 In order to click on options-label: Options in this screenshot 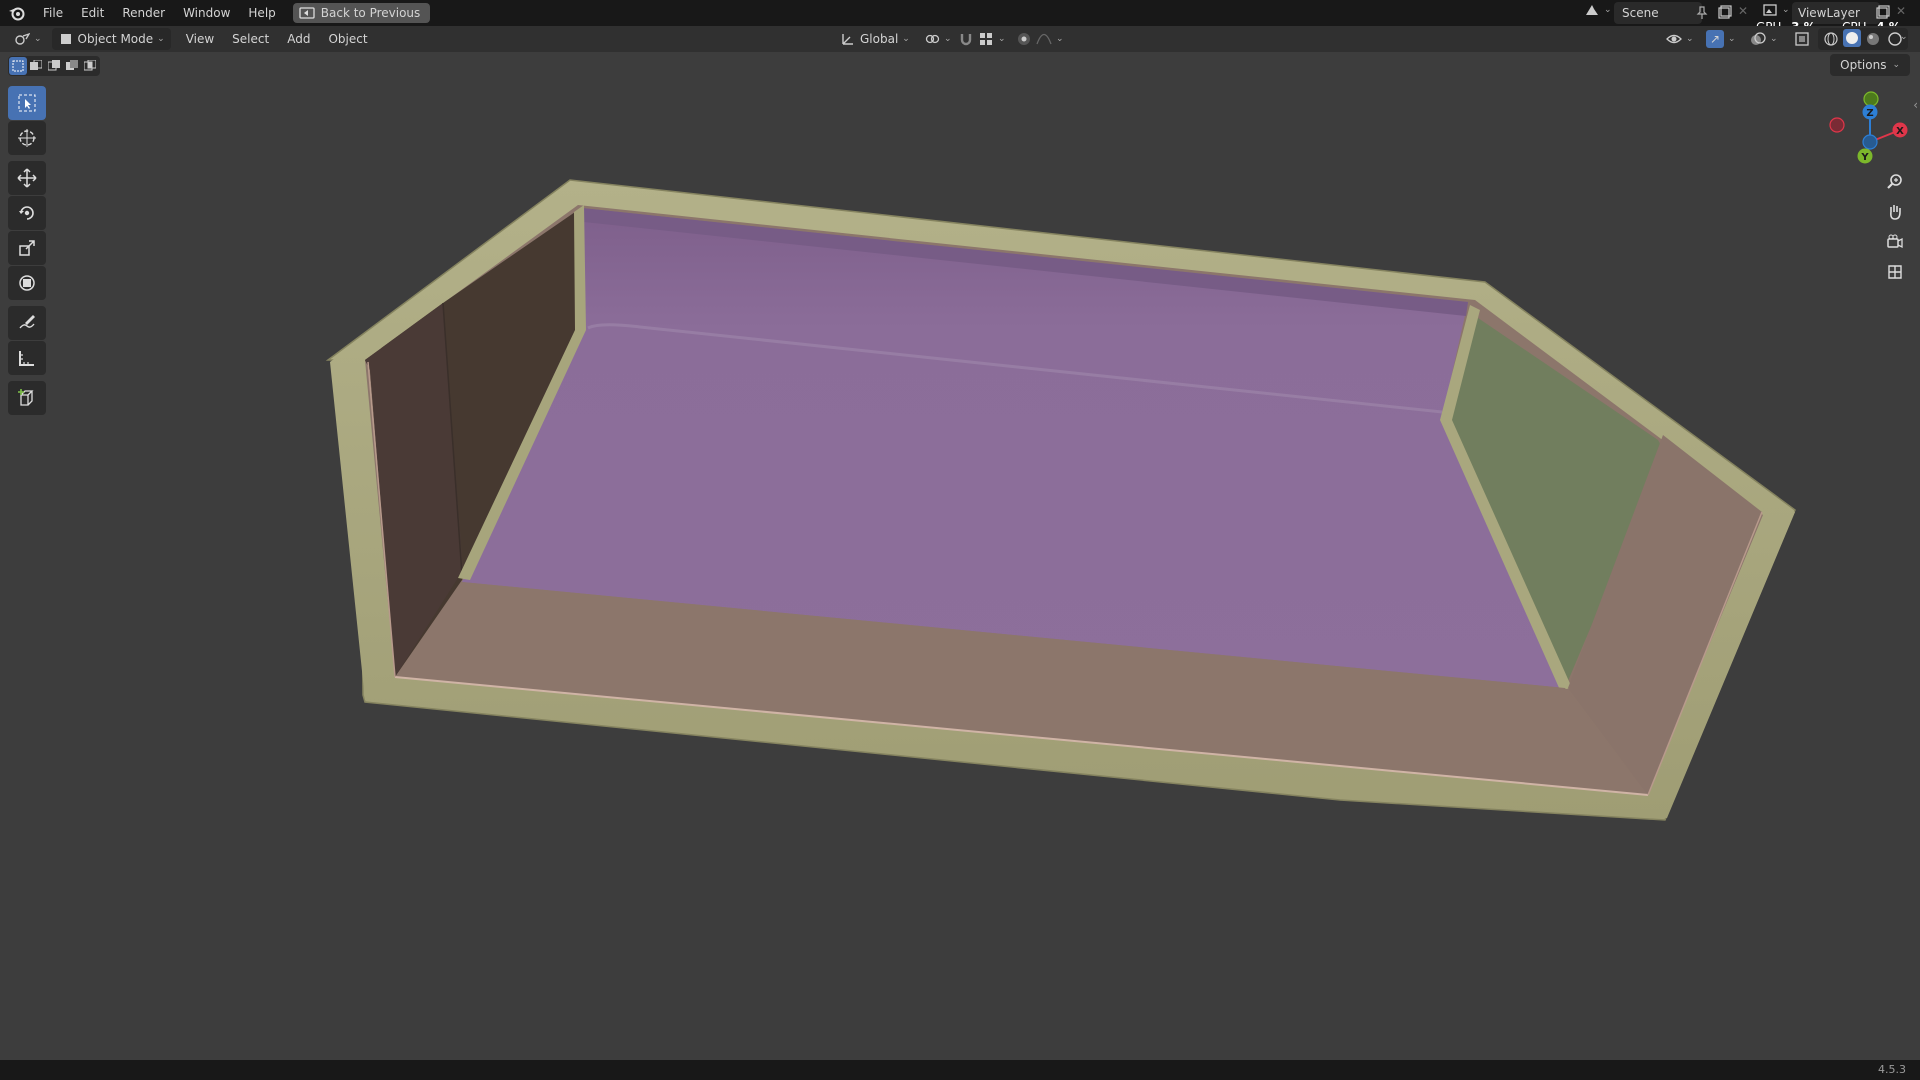, I will do `click(1863, 65)`.